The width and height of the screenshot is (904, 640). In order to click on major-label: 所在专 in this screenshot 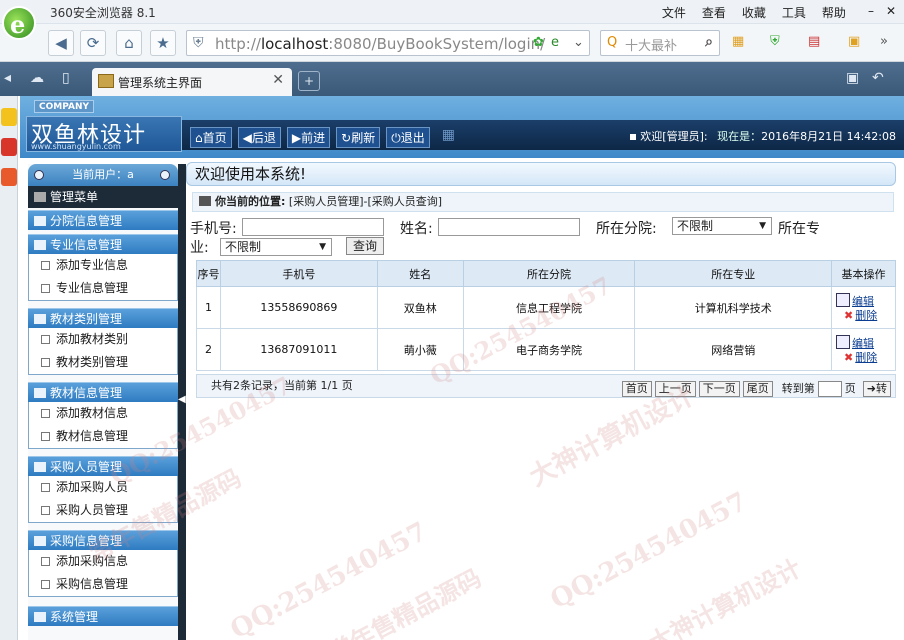, I will do `click(799, 229)`.